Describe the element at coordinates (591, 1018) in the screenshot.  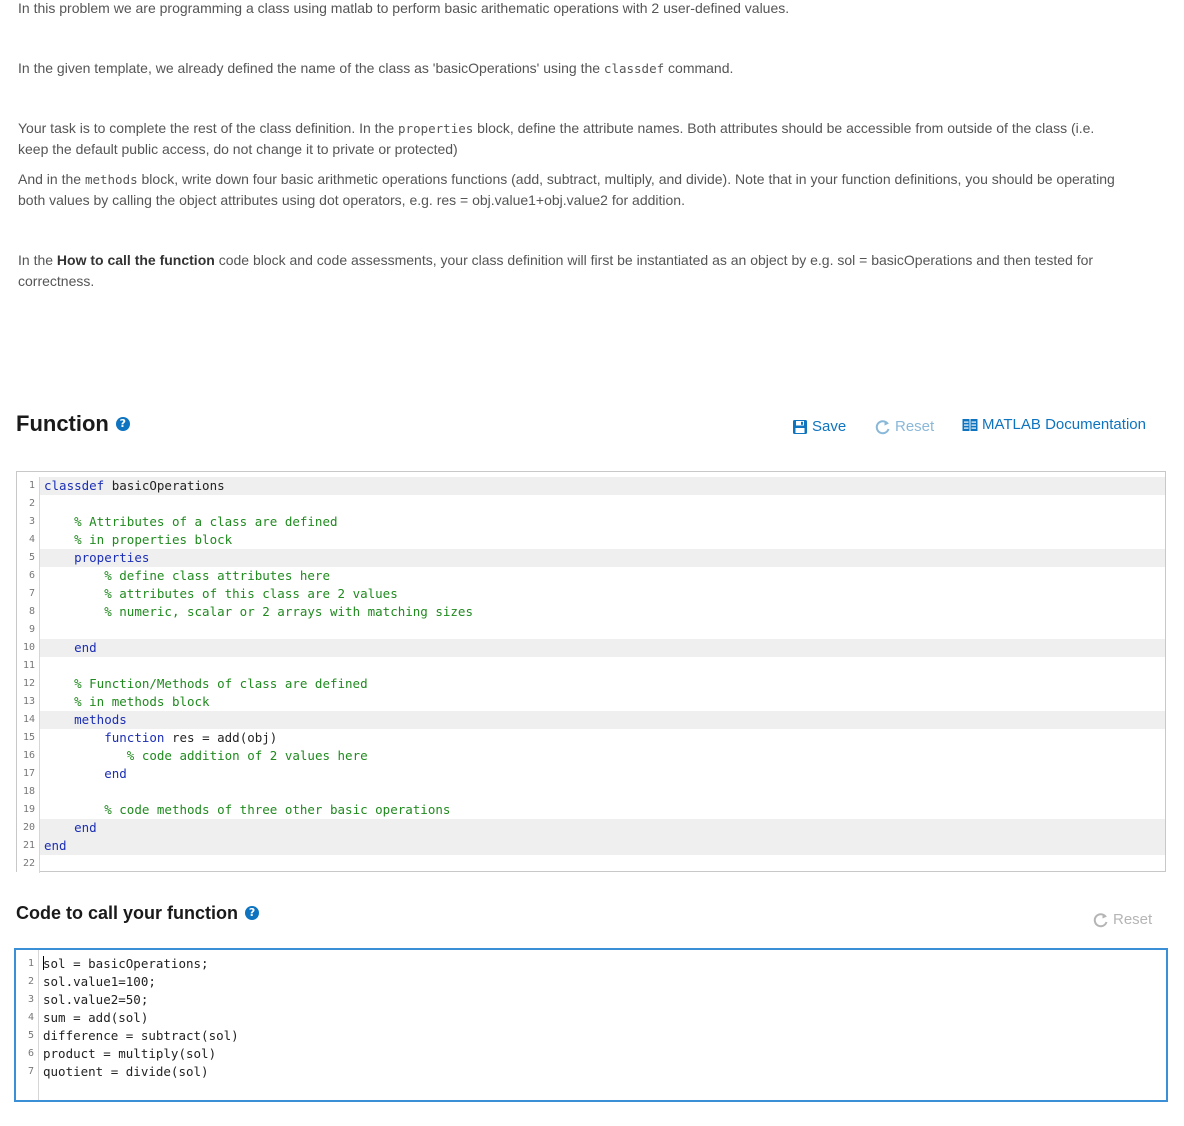
I see `code-line: 4 sum = add(sol)` at that location.